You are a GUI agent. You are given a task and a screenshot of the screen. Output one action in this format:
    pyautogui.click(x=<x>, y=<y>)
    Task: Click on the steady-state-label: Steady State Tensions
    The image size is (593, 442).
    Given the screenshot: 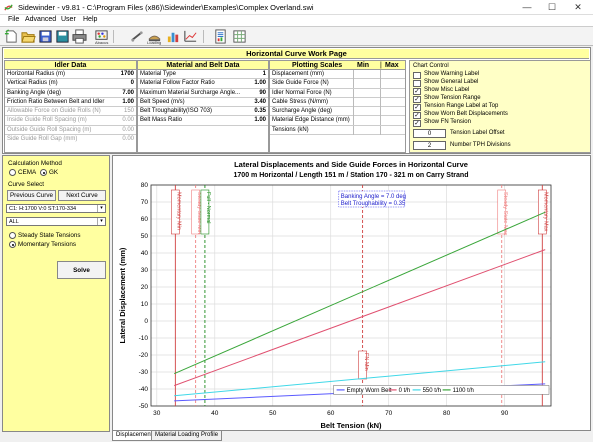 What is the action you would take?
    pyautogui.click(x=49, y=235)
    